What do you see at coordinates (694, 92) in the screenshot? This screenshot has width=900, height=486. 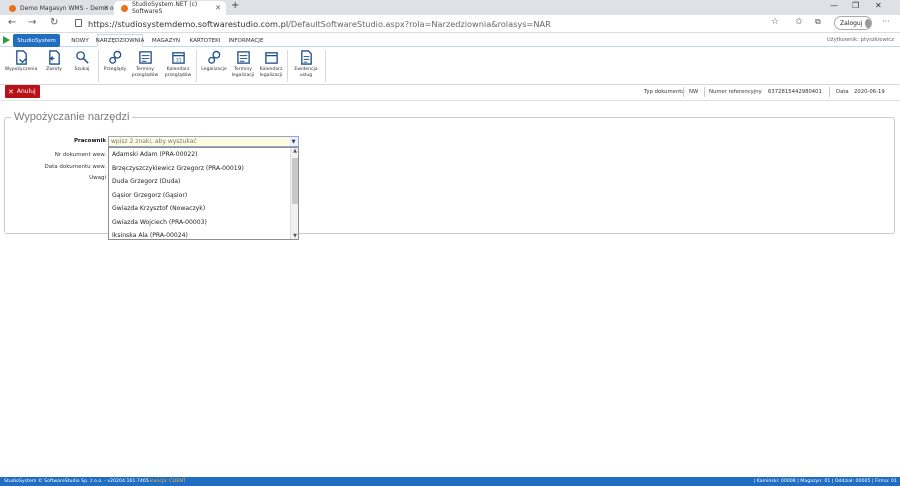 I see `doc-type-value: NW` at bounding box center [694, 92].